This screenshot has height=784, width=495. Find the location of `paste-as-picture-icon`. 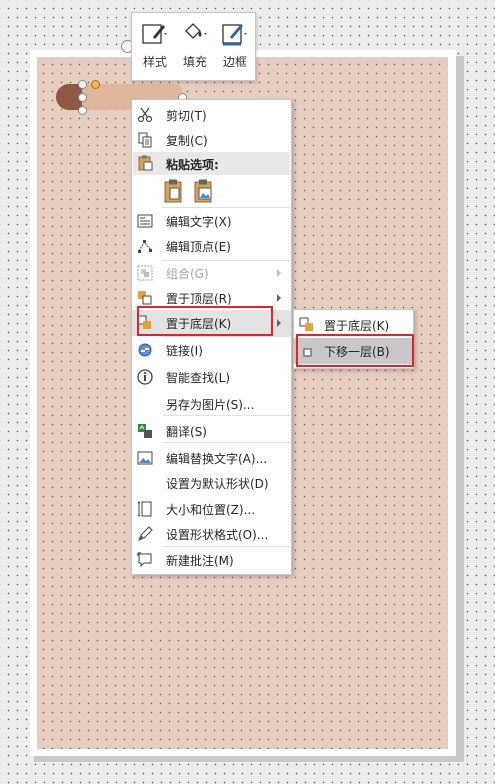

paste-as-picture-icon is located at coordinates (203, 191).